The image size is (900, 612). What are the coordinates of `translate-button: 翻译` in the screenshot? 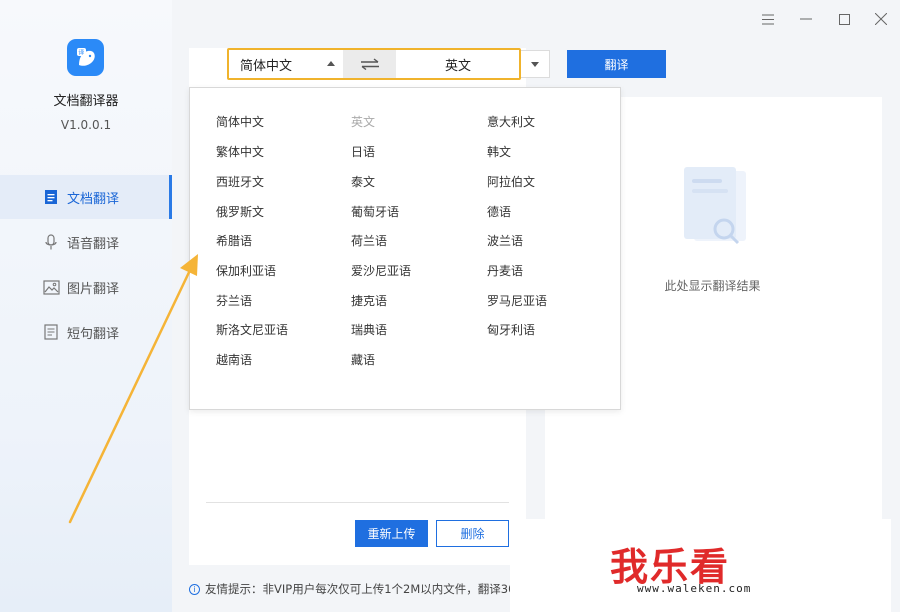 It's located at (616, 64).